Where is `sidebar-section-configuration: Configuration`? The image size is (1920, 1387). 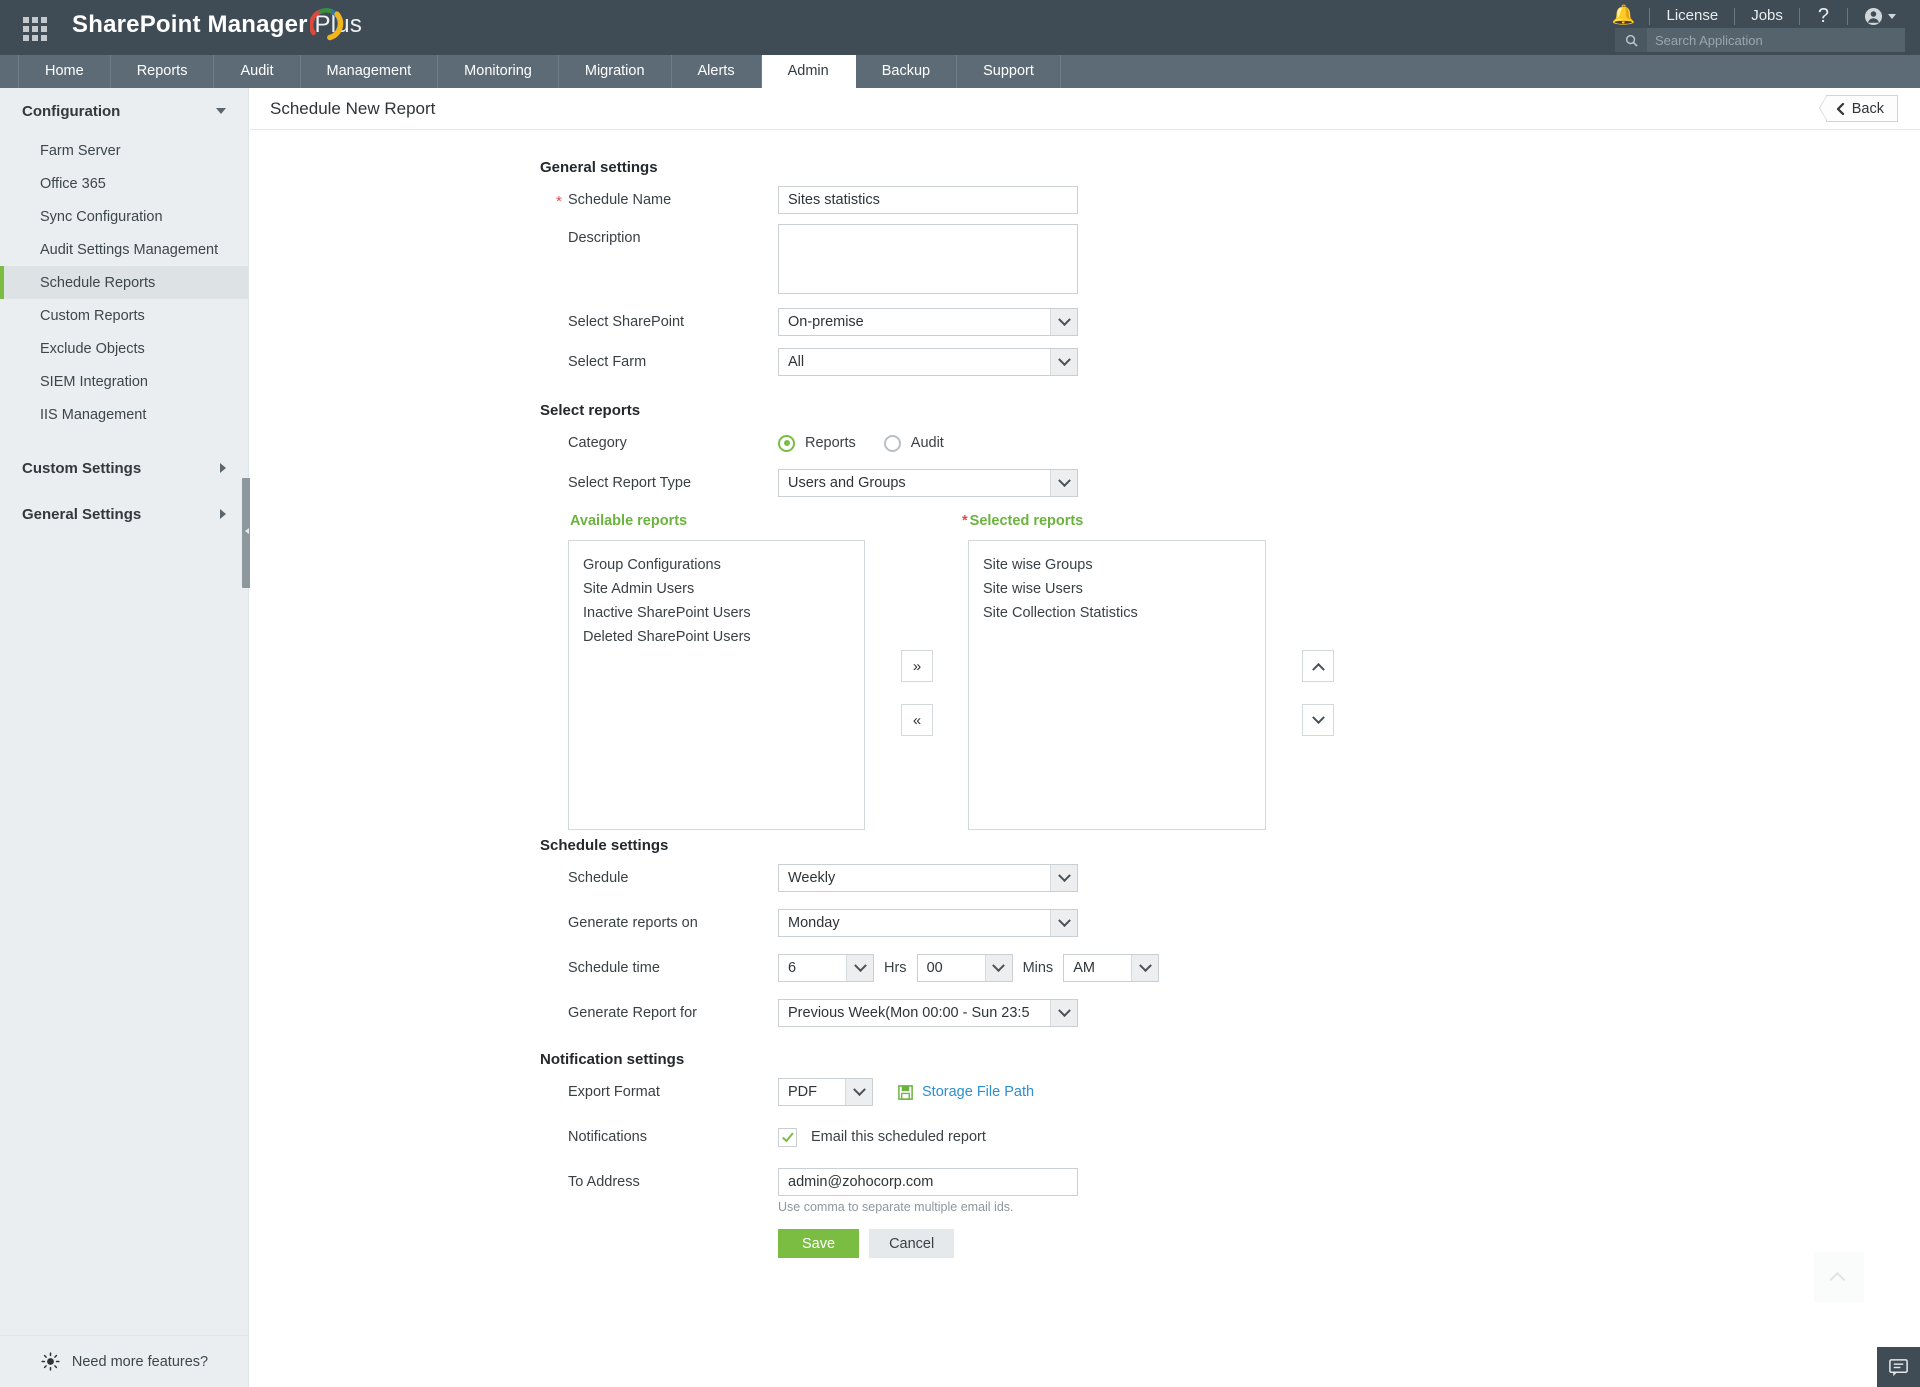 sidebar-section-configuration: Configuration is located at coordinates (124, 111).